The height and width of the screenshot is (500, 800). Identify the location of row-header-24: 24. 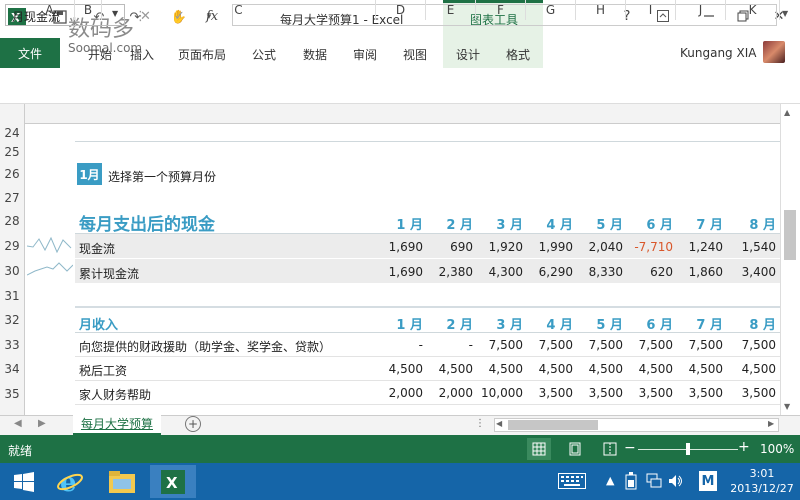
(12, 133).